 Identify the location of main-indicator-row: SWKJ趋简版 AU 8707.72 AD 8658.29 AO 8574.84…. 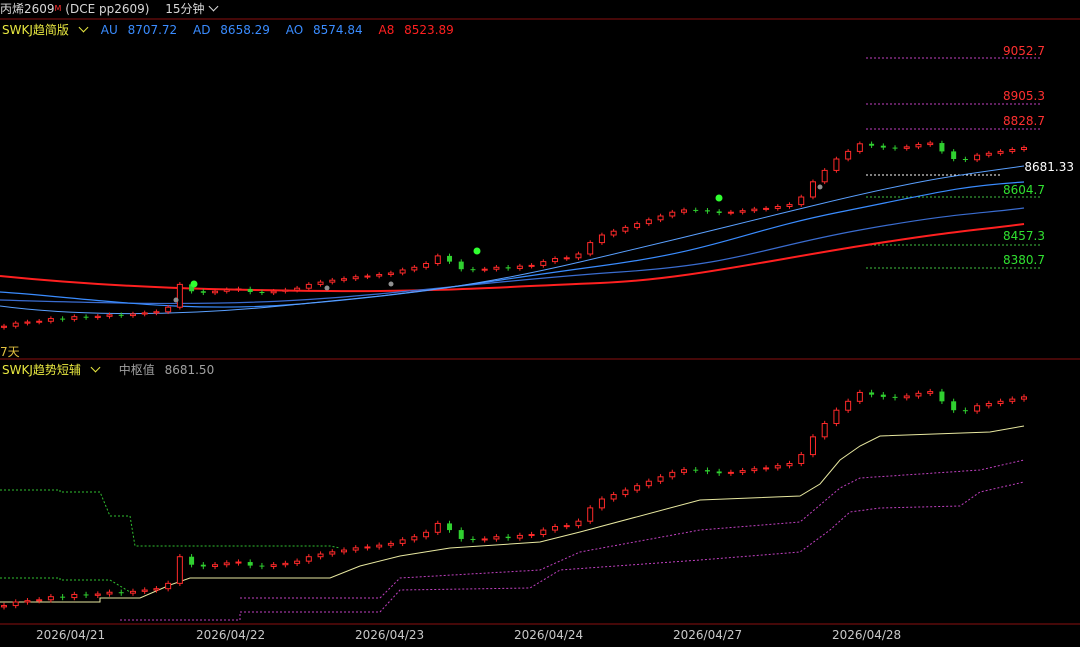
(234, 30).